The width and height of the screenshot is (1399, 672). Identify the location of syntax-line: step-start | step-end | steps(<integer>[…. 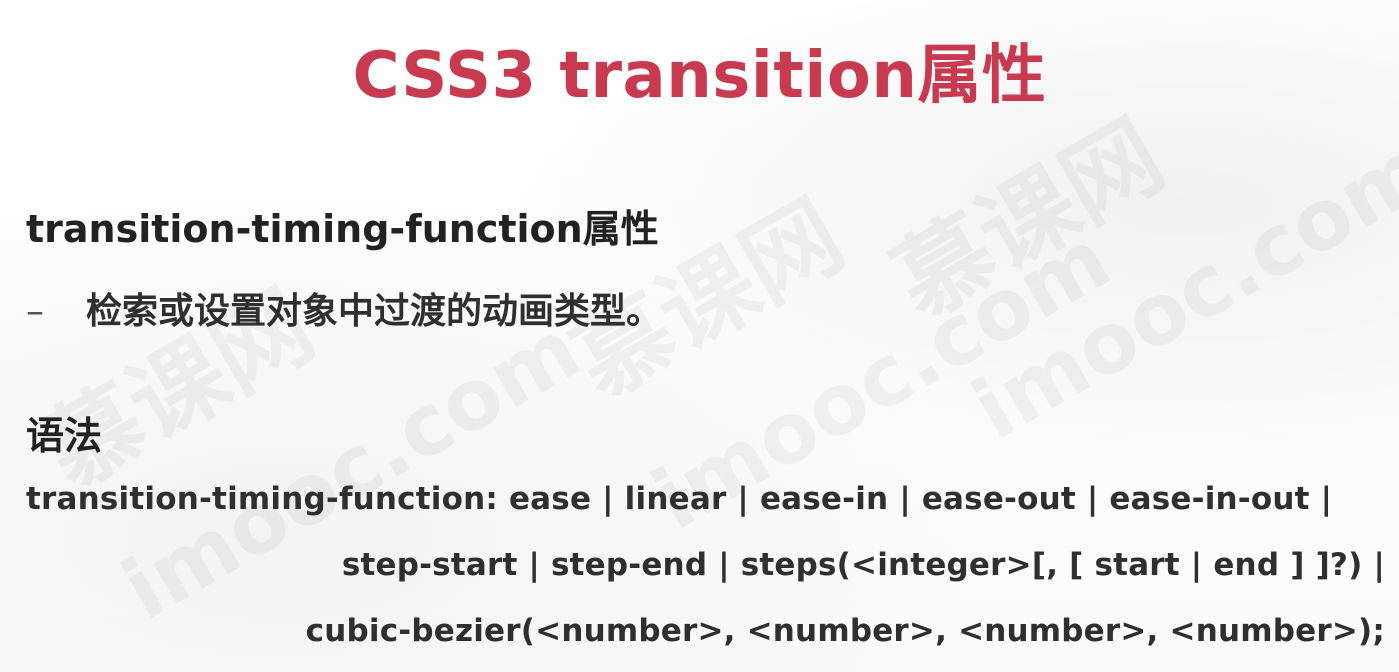
(863, 565).